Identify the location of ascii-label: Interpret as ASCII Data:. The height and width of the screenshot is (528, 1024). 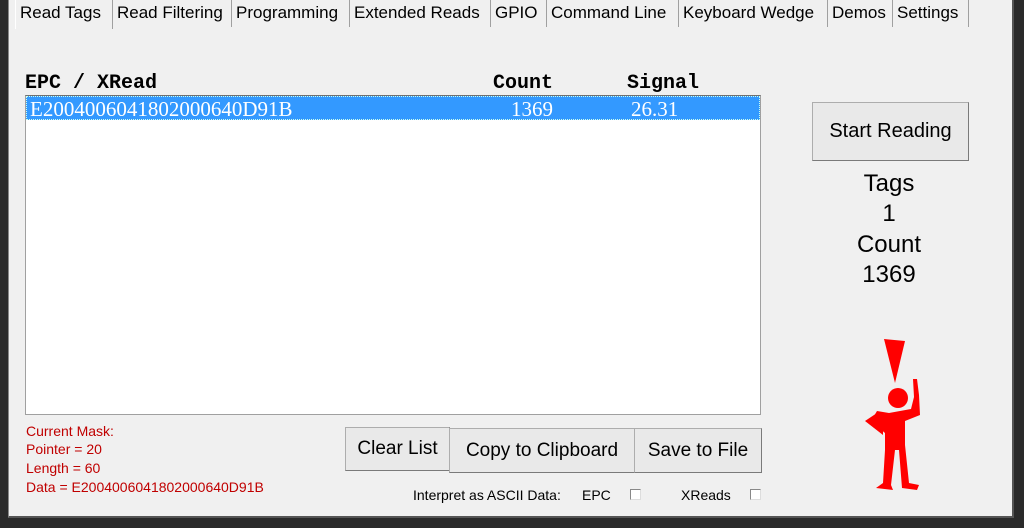
(487, 495).